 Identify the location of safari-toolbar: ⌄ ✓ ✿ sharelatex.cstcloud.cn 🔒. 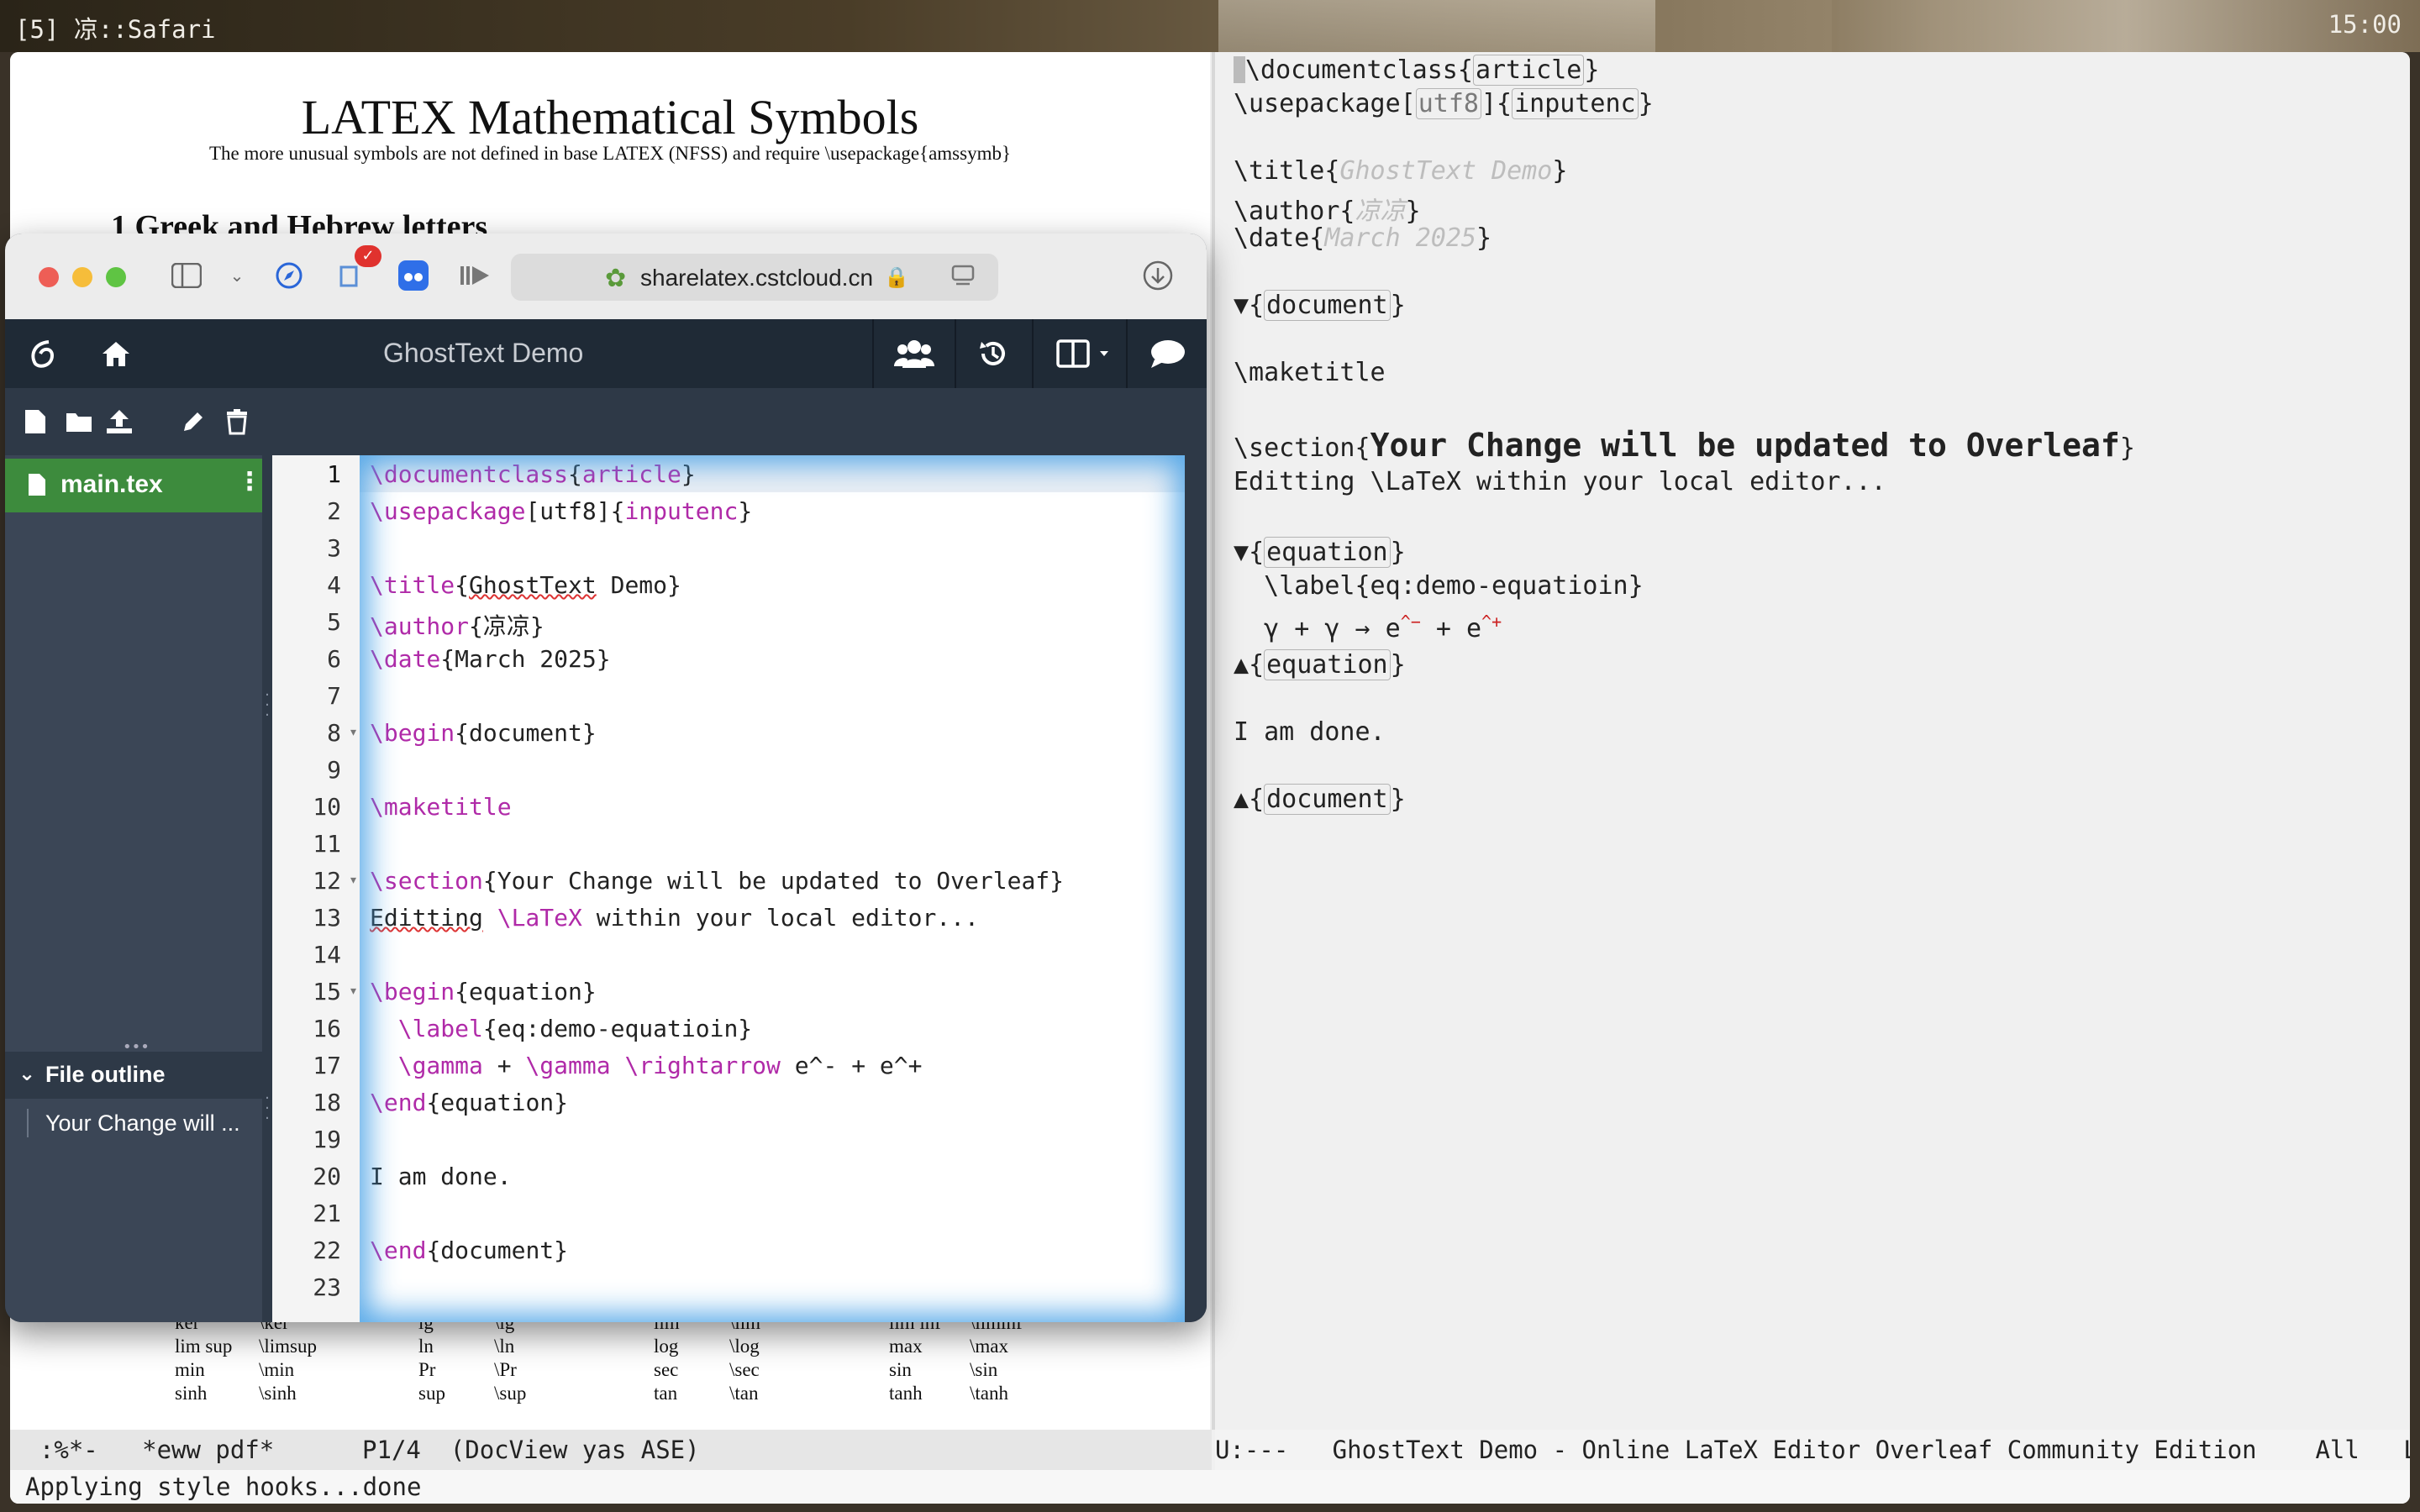
(606, 277).